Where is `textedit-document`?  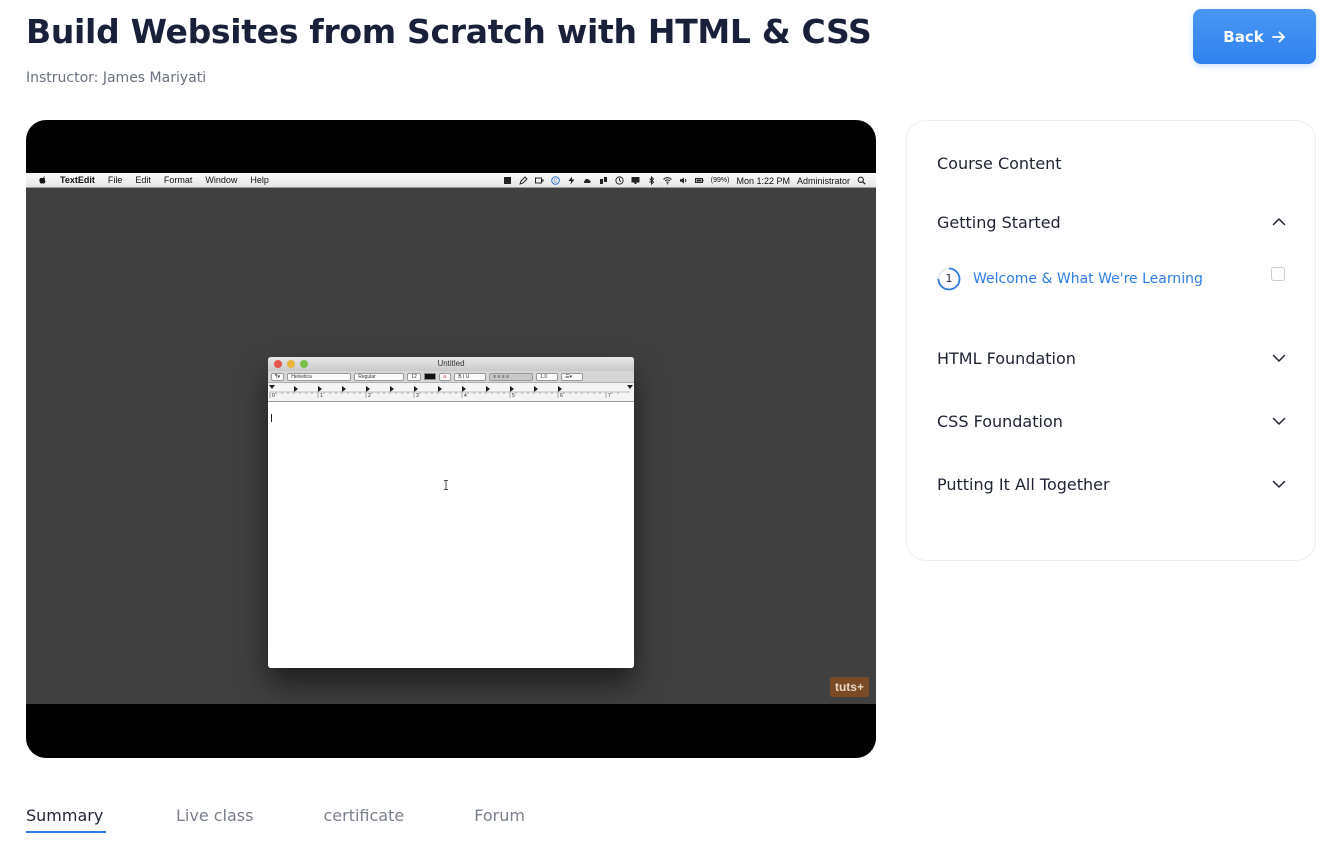 textedit-document is located at coordinates (451, 539).